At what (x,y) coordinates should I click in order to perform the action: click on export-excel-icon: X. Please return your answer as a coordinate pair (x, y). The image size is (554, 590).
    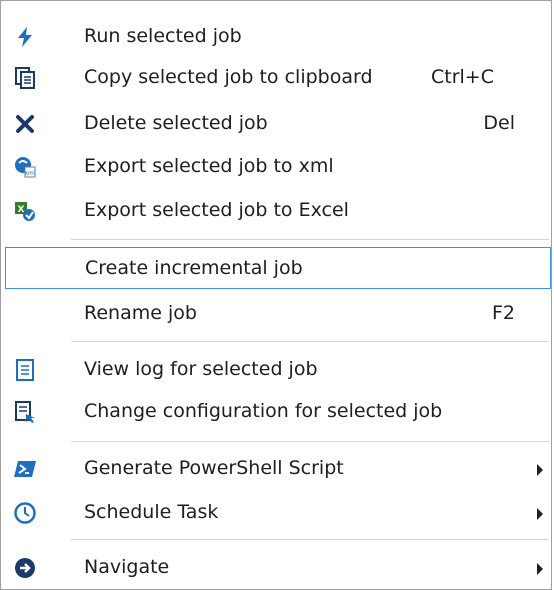
    Looking at the image, I should click on (25, 211).